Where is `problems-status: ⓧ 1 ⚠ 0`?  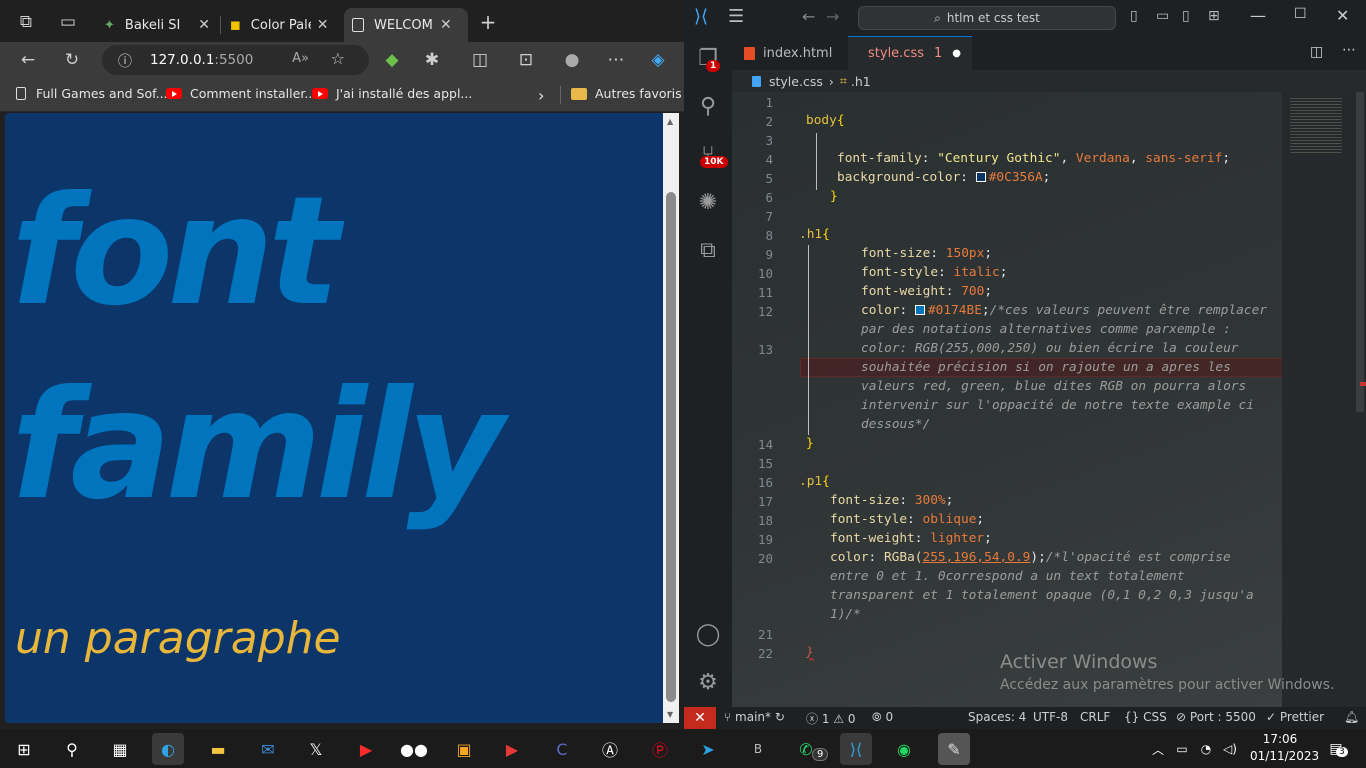 problems-status: ⓧ 1 ⚠ 0 is located at coordinates (831, 718).